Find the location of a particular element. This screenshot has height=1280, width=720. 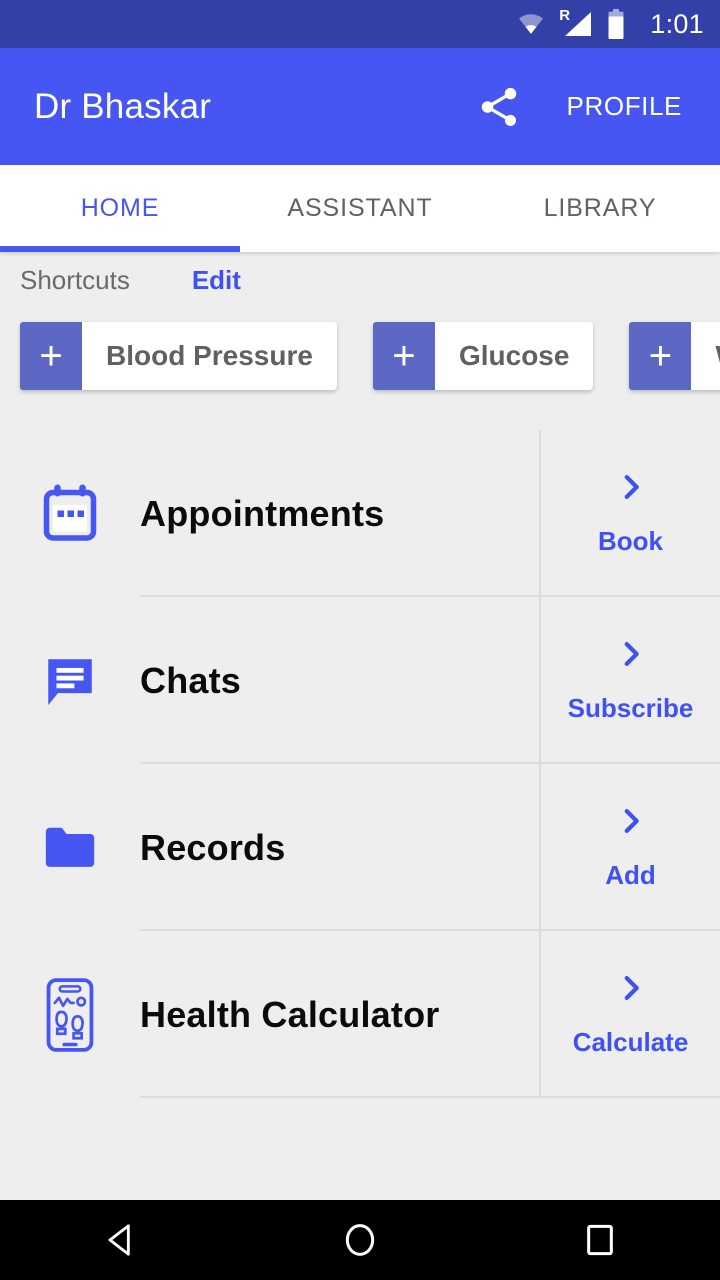

back-button is located at coordinates (120, 1240).